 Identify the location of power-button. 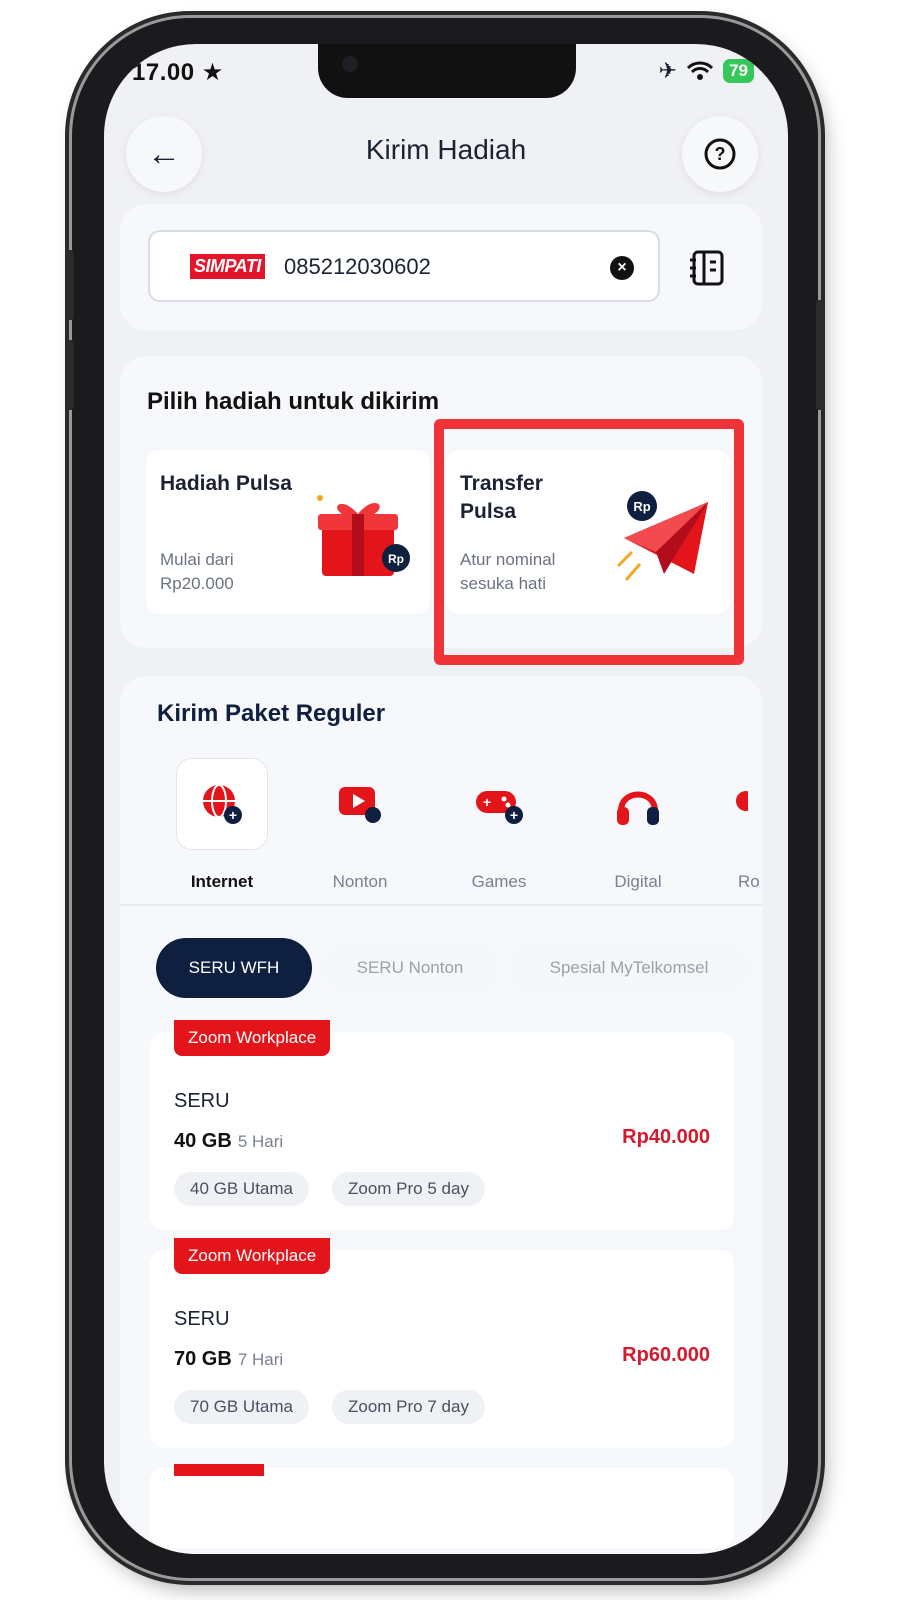
(820, 355).